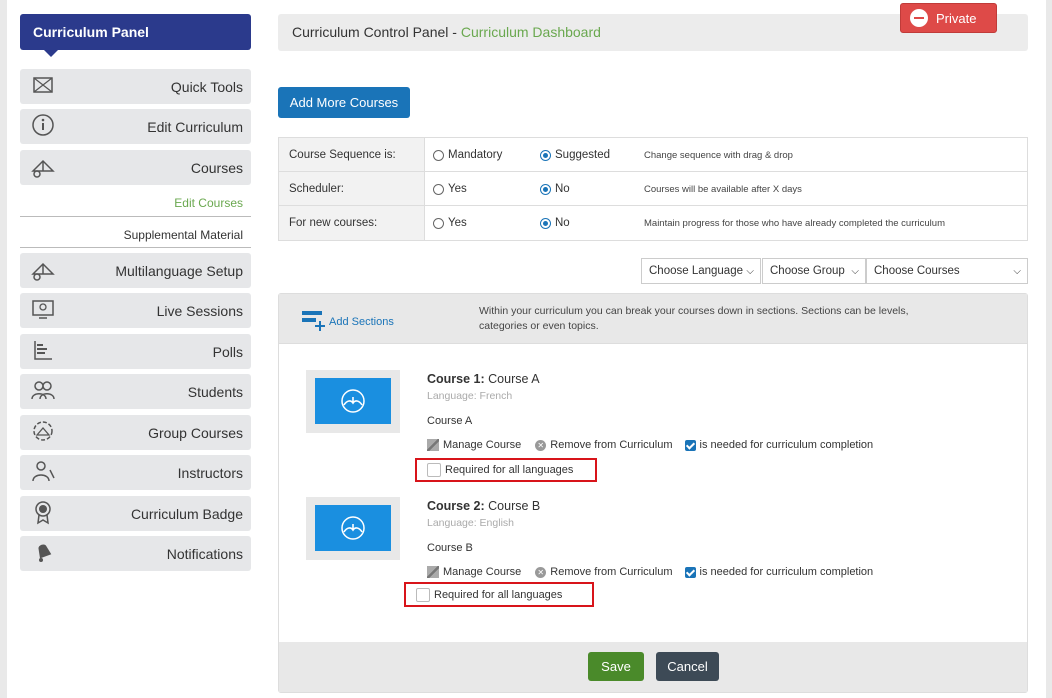 Image resolution: width=1052 pixels, height=698 pixels. What do you see at coordinates (456, 379) in the screenshot?
I see `course-number: Course 1:` at bounding box center [456, 379].